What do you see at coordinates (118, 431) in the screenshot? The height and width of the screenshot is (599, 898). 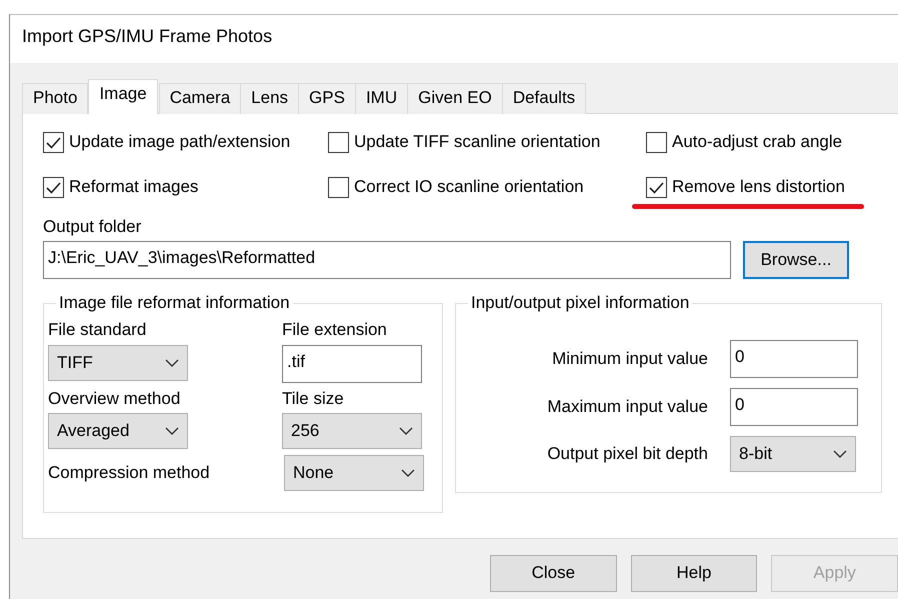 I see `dropdown: Averaged` at bounding box center [118, 431].